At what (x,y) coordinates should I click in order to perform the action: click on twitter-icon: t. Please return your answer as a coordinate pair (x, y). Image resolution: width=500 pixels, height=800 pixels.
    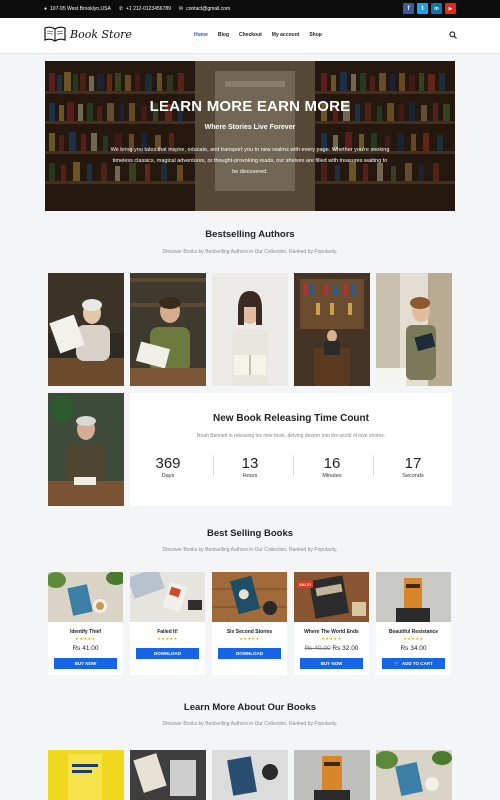
    Looking at the image, I should click on (422, 8).